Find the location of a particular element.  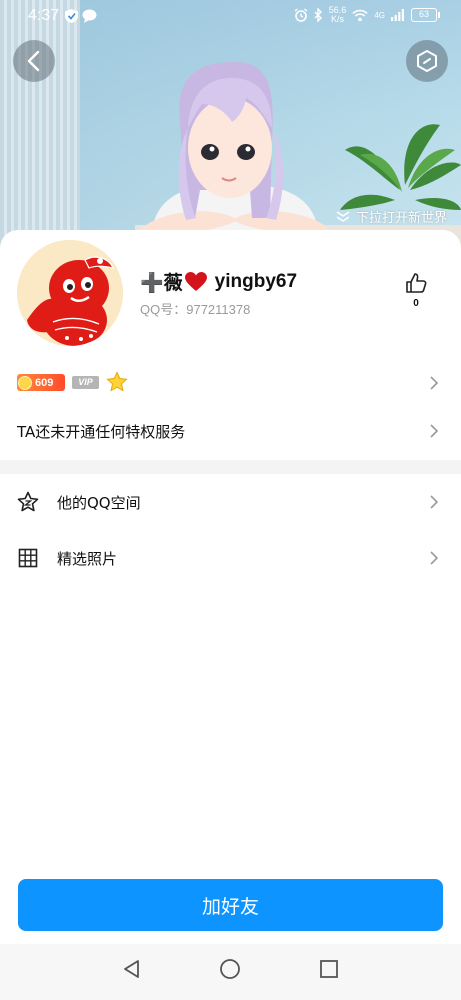

pull-hint-text: 下拉打开新世界 is located at coordinates (401, 218).